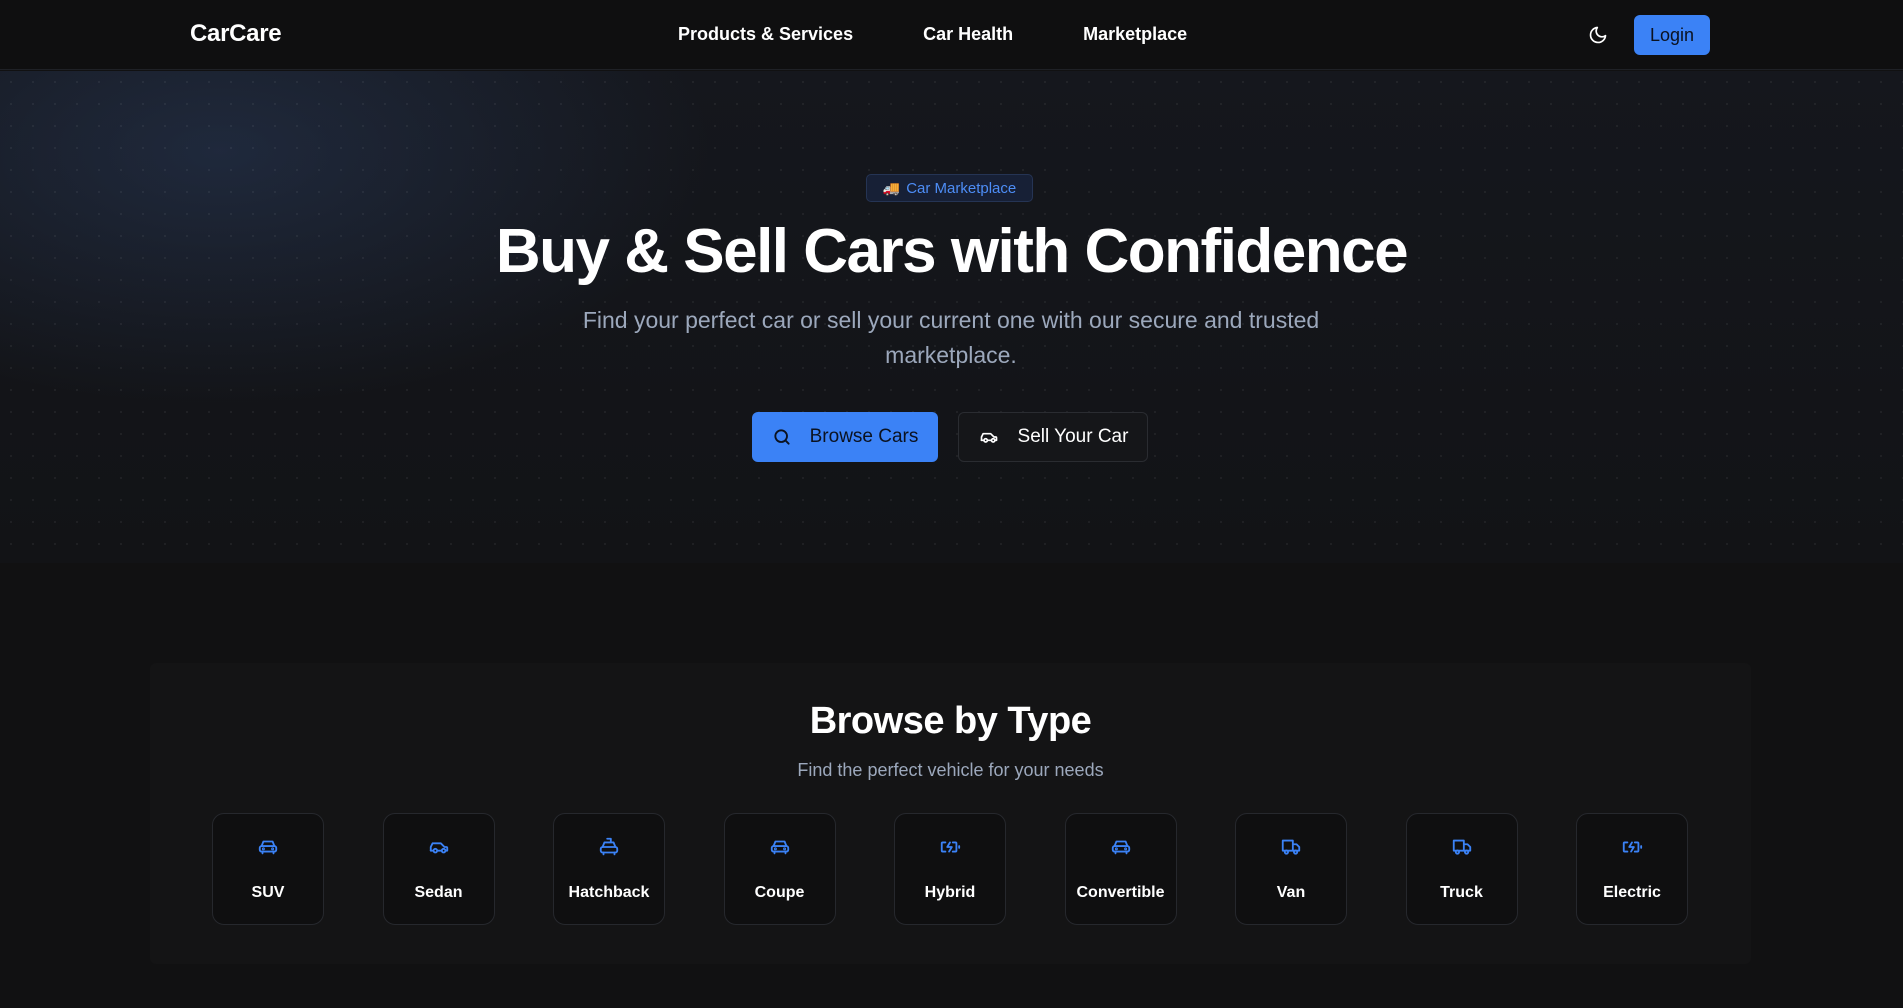 The width and height of the screenshot is (1903, 1008). Describe the element at coordinates (1120, 892) in the screenshot. I see `type-label: Convertible` at that location.